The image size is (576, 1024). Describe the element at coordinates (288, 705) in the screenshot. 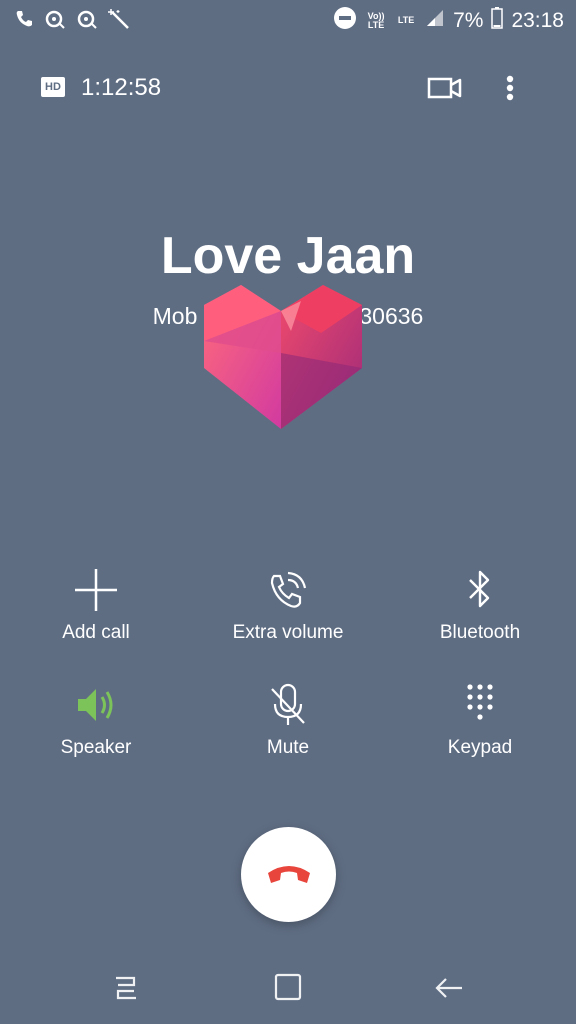

I see `mic-off-icon` at that location.